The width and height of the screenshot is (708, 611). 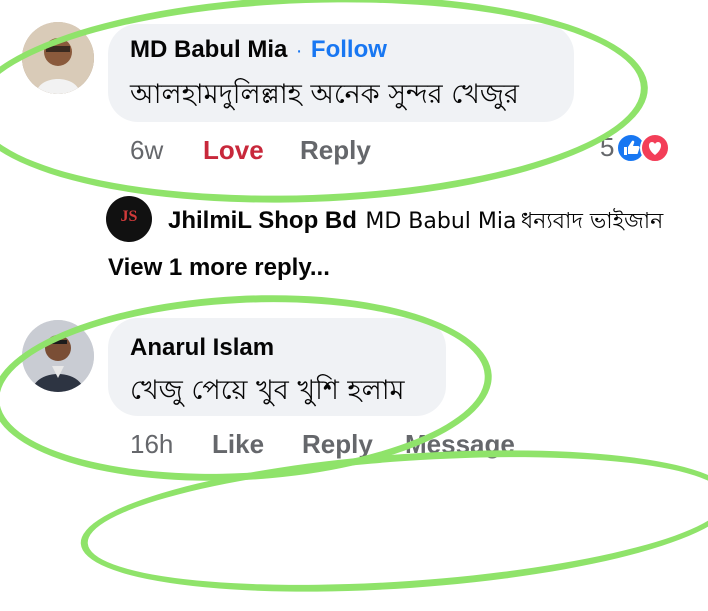 What do you see at coordinates (460, 444) in the screenshot?
I see `message-button: Message` at bounding box center [460, 444].